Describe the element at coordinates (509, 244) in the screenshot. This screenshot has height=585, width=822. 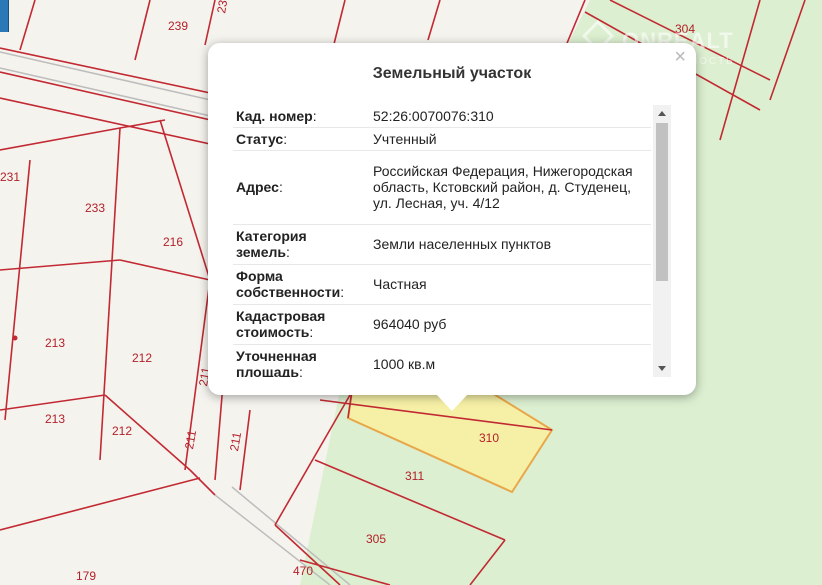
I see `row-value: Земли населенных пунктов` at that location.